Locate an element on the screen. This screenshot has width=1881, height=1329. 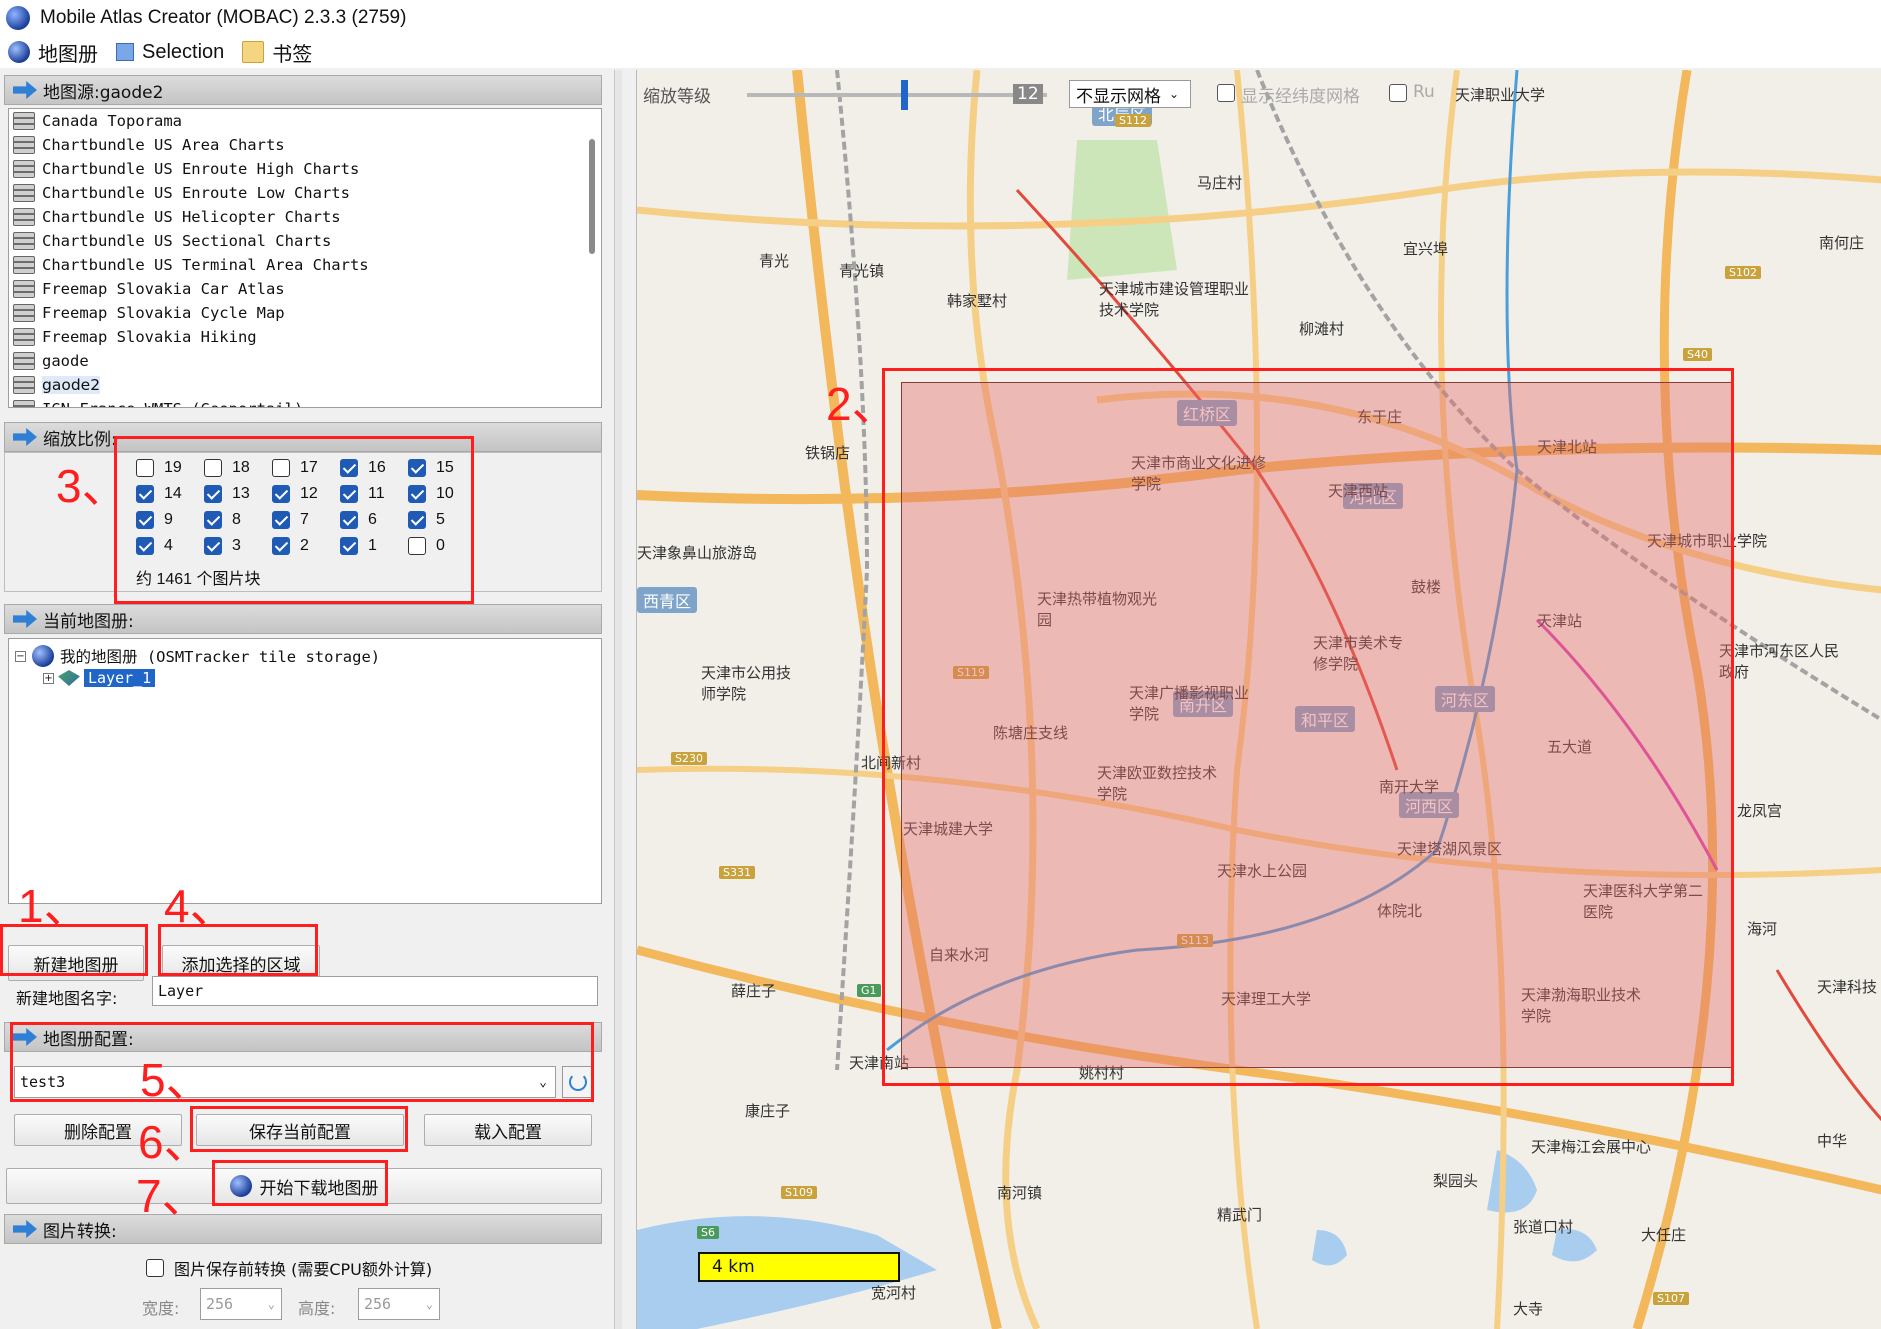
map-source-label: Canada Toporama is located at coordinates (112, 121).